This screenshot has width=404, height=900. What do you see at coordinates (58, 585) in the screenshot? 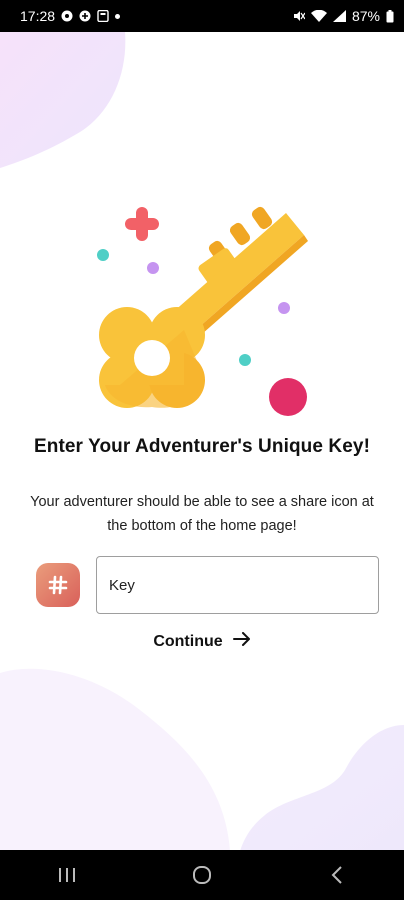
I see `hash-icon` at bounding box center [58, 585].